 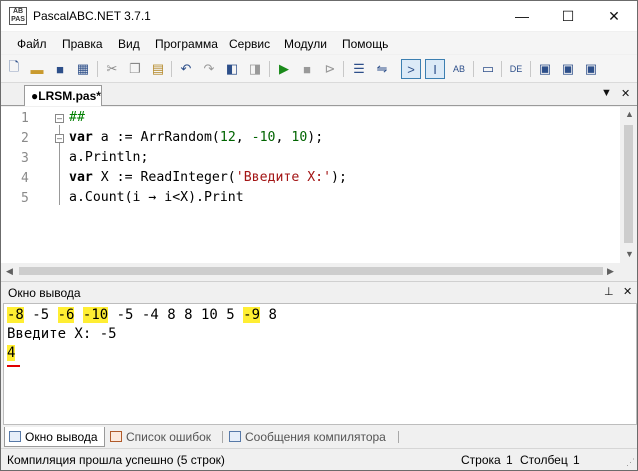 I want to click on form-icon: I, so click(x=435, y=69).